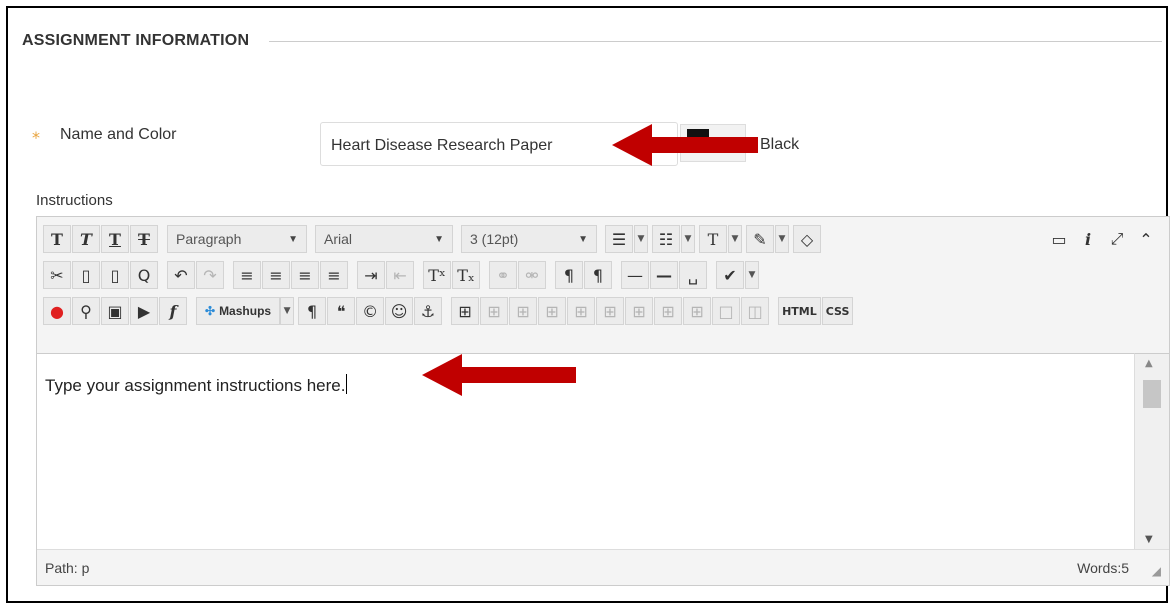 Image resolution: width=1174 pixels, height=609 pixels. I want to click on section-title: ASSIGNMENT INFORMATION, so click(136, 40).